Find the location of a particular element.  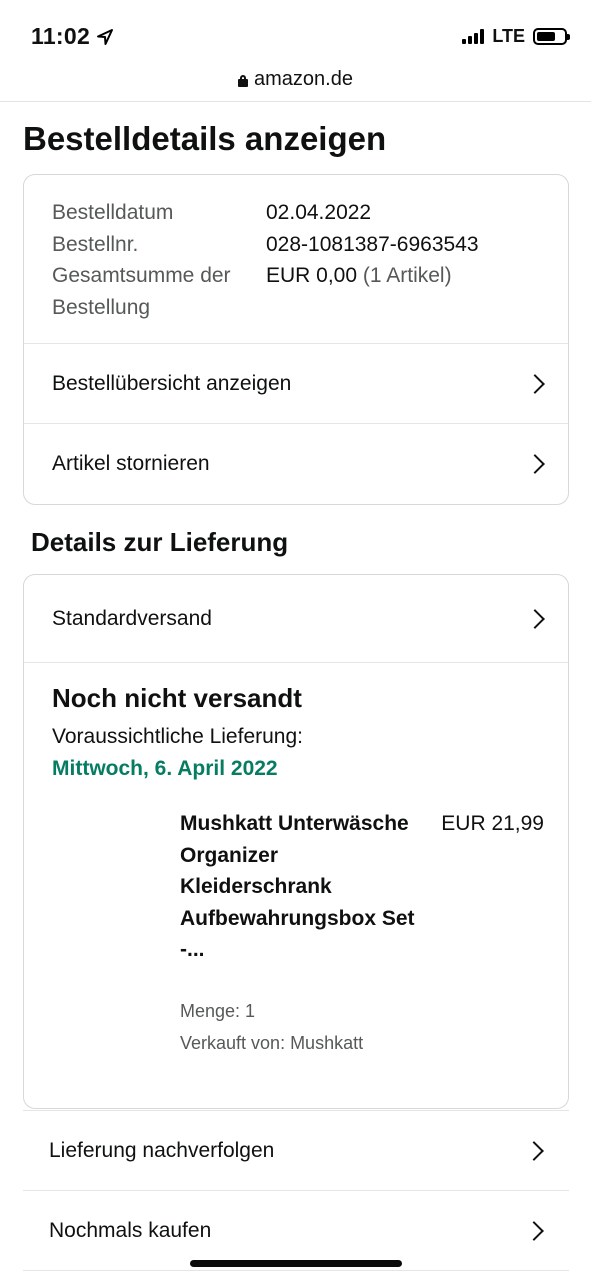

browser-url-bar: amazon.de is located at coordinates (295, 84).